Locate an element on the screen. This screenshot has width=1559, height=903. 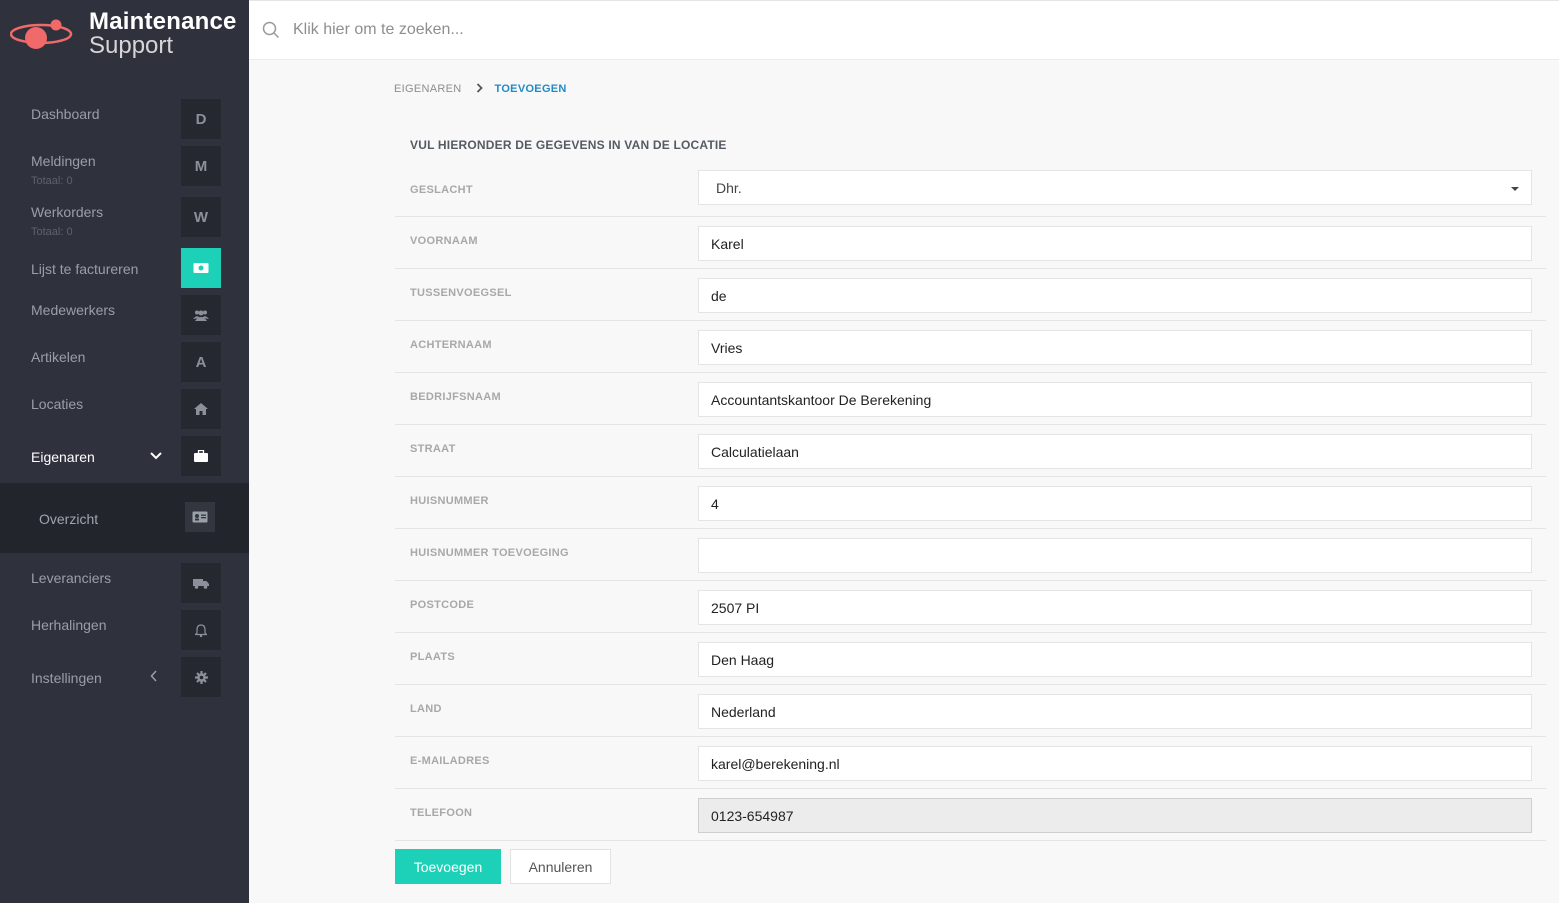
chevron-left-icon is located at coordinates (154, 677).